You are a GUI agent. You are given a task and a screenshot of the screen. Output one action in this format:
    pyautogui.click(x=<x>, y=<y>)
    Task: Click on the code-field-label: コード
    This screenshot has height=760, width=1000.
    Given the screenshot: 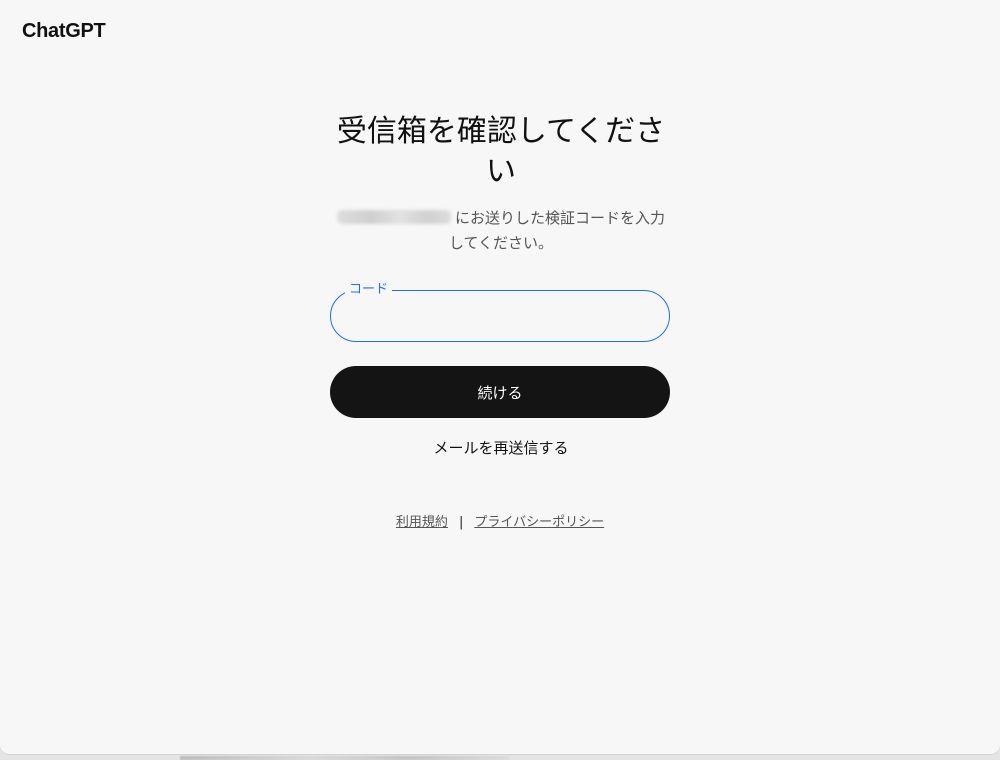 What is the action you would take?
    pyautogui.click(x=369, y=290)
    